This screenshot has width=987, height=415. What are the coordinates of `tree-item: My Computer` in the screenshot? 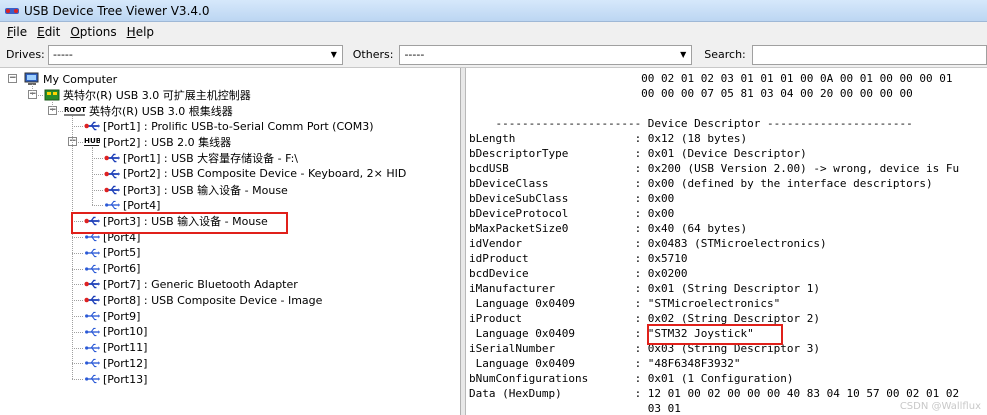 It's located at (70, 79).